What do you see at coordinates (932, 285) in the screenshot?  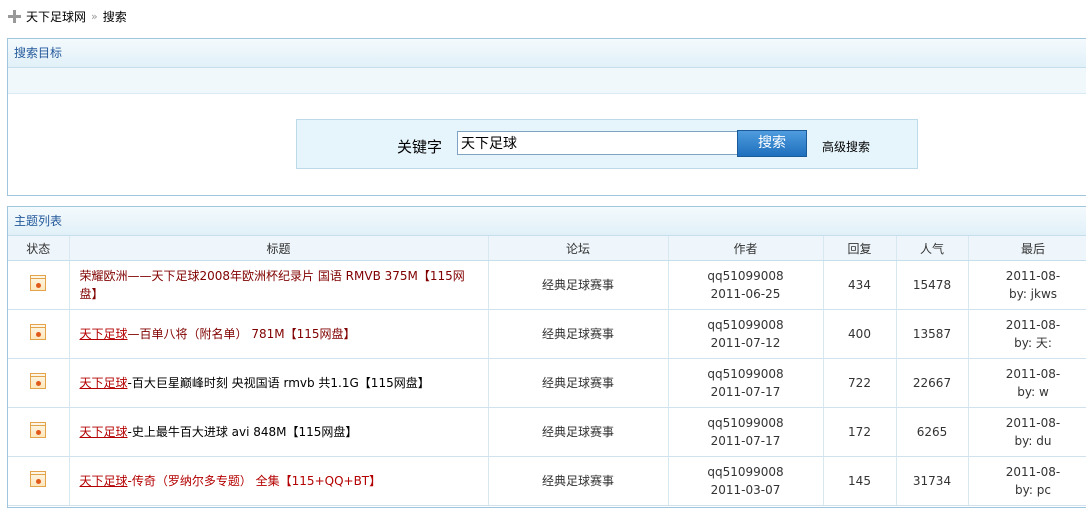 I see `topic-views: 15478` at bounding box center [932, 285].